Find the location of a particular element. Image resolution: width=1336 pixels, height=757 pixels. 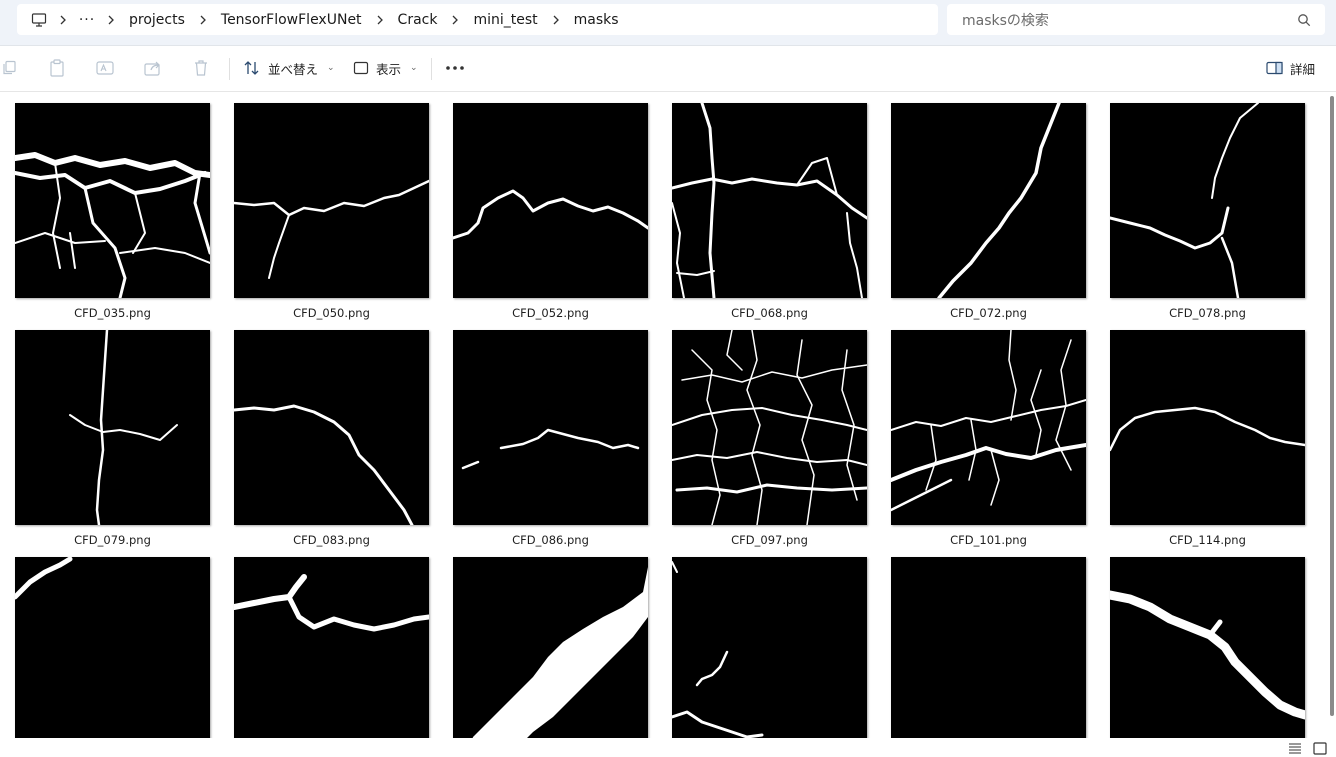

file-name: CFD_086.png is located at coordinates (550, 540).